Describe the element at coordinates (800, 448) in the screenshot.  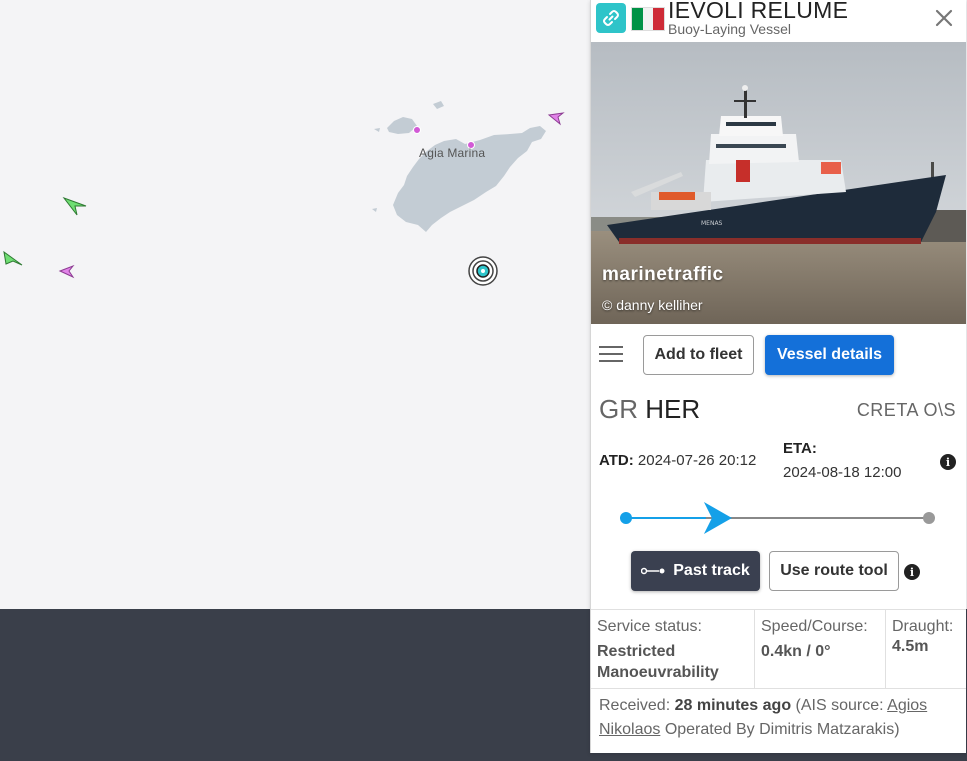
I see `eta-label: ETA:` at that location.